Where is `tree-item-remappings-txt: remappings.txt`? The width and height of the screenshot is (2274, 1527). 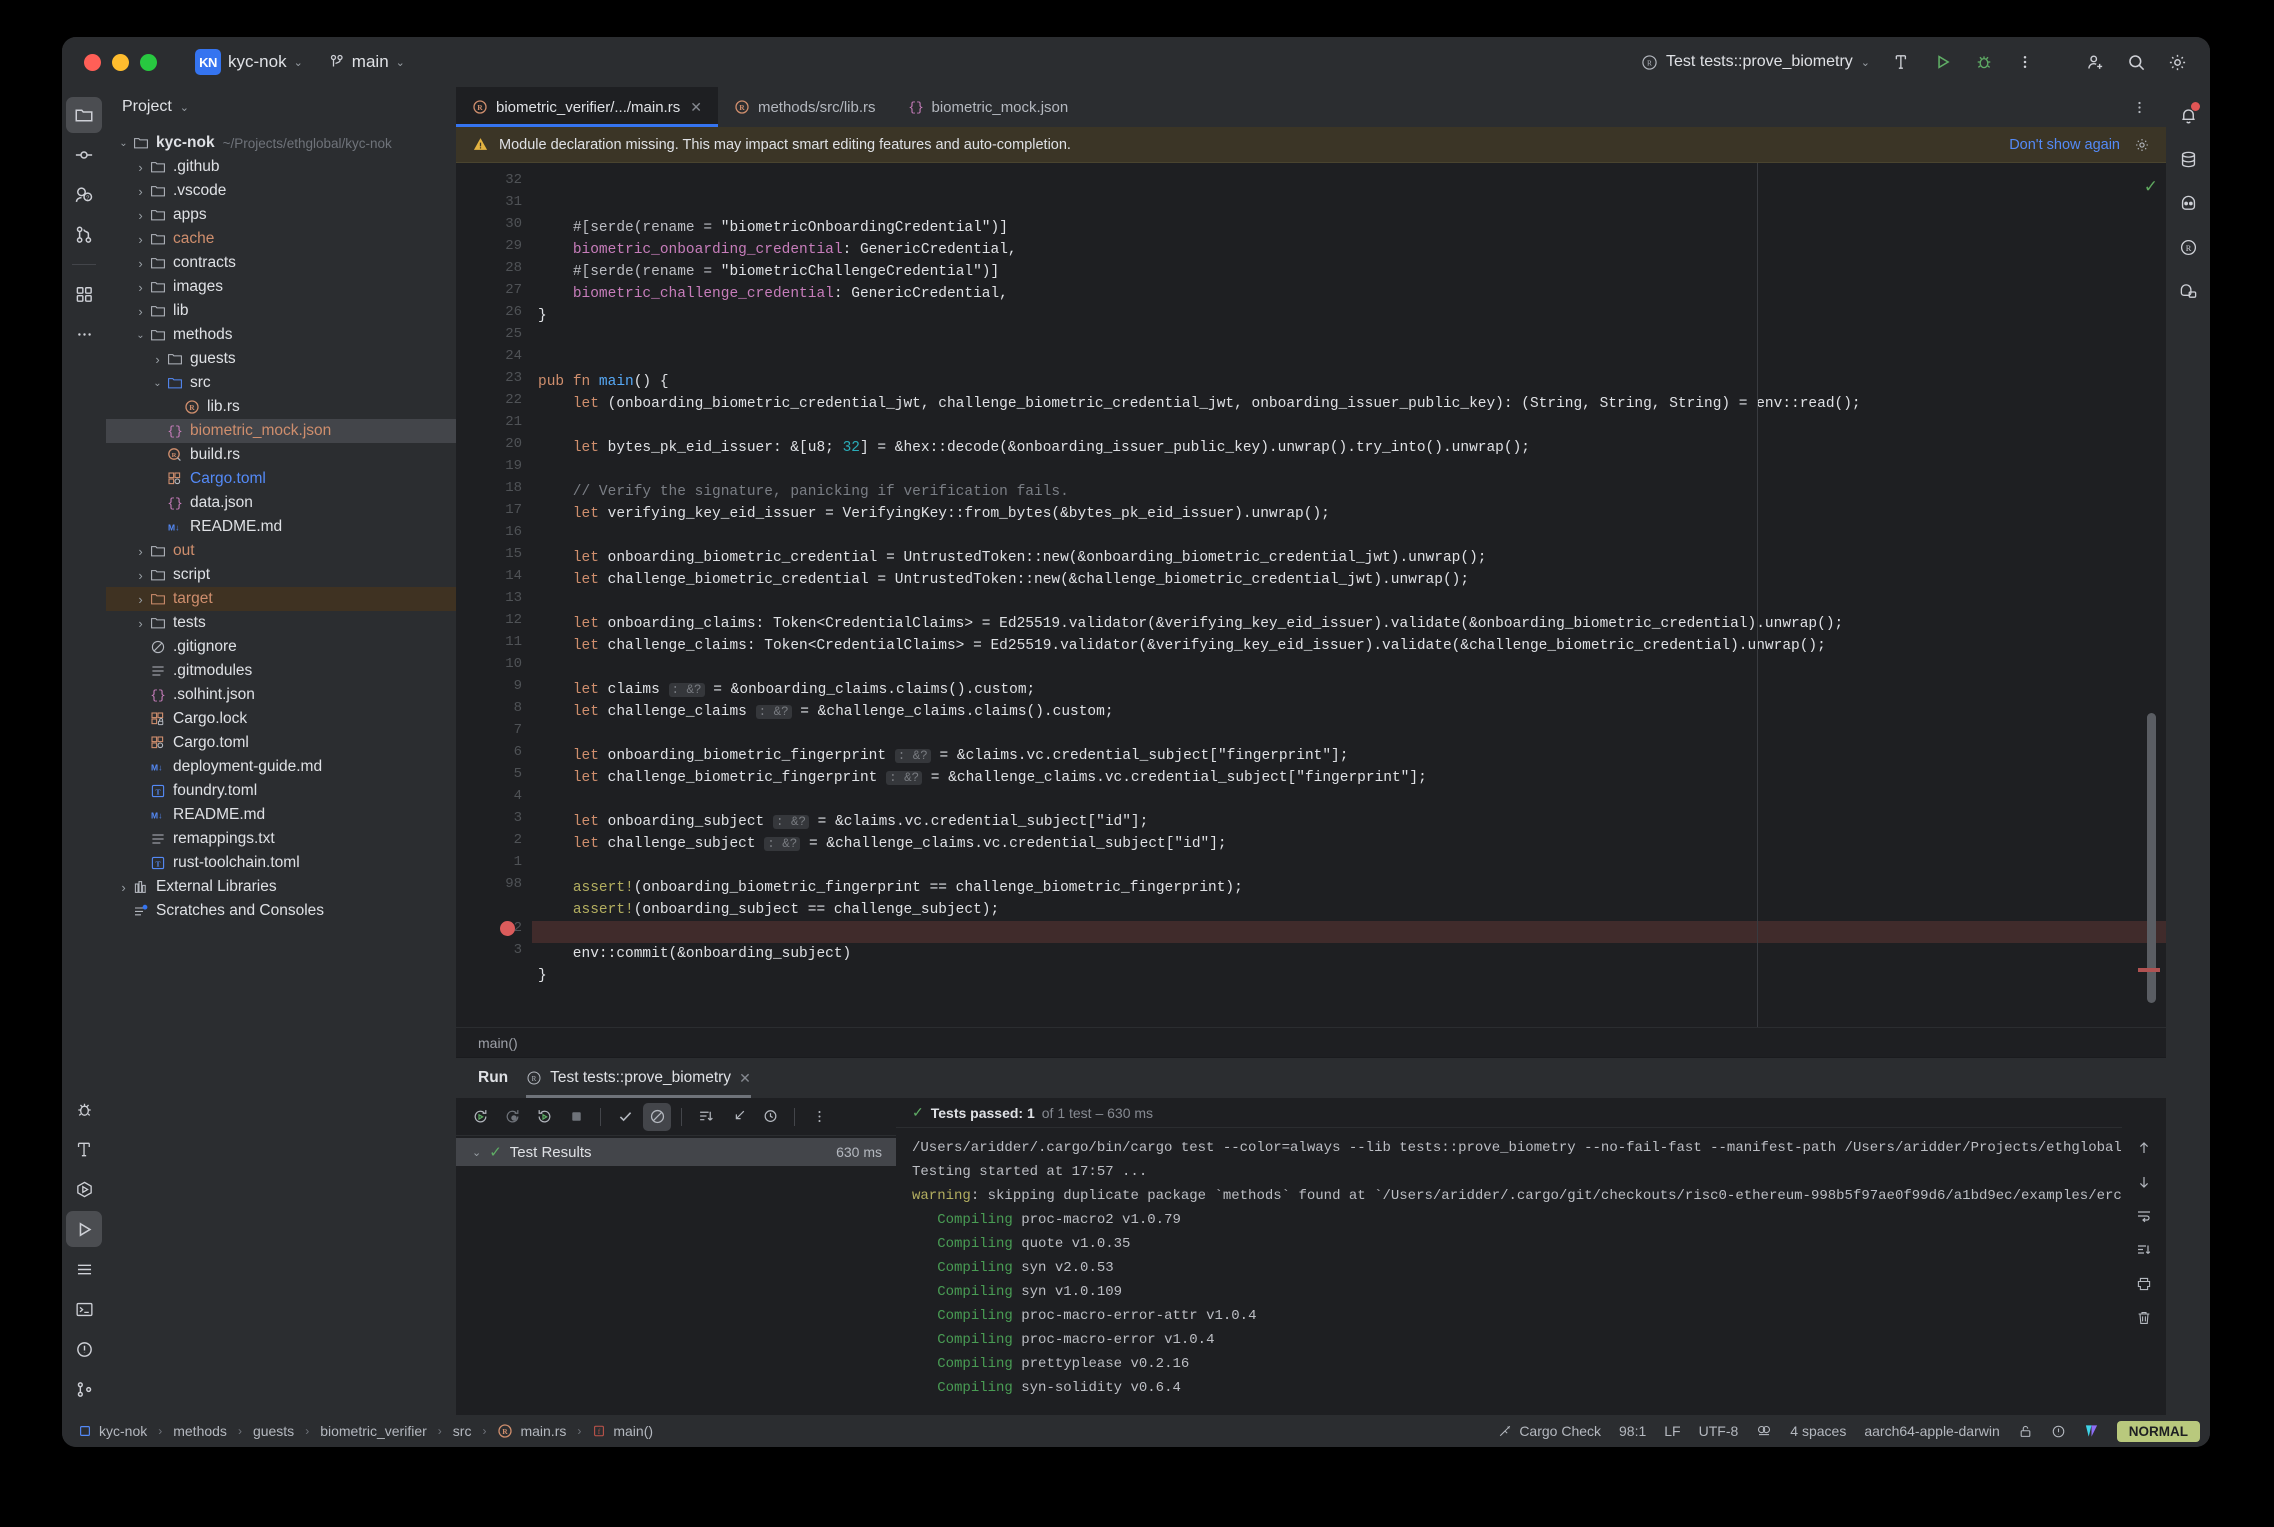
tree-item-remappings-txt: remappings.txt is located at coordinates (281, 839).